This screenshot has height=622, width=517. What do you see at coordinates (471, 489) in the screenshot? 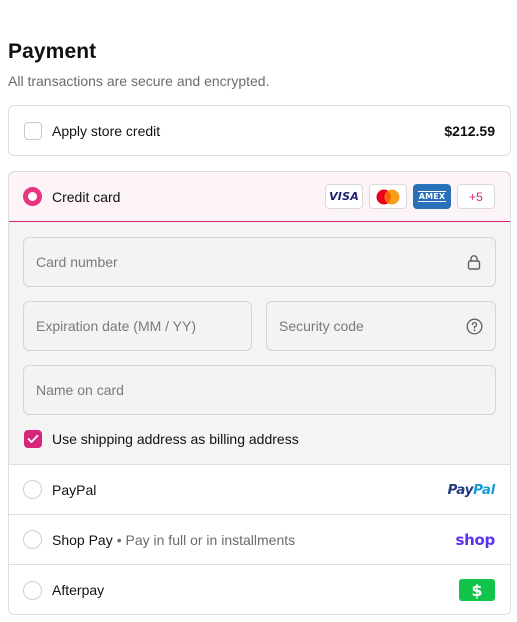
I see `paypal-logo: PayPal` at bounding box center [471, 489].